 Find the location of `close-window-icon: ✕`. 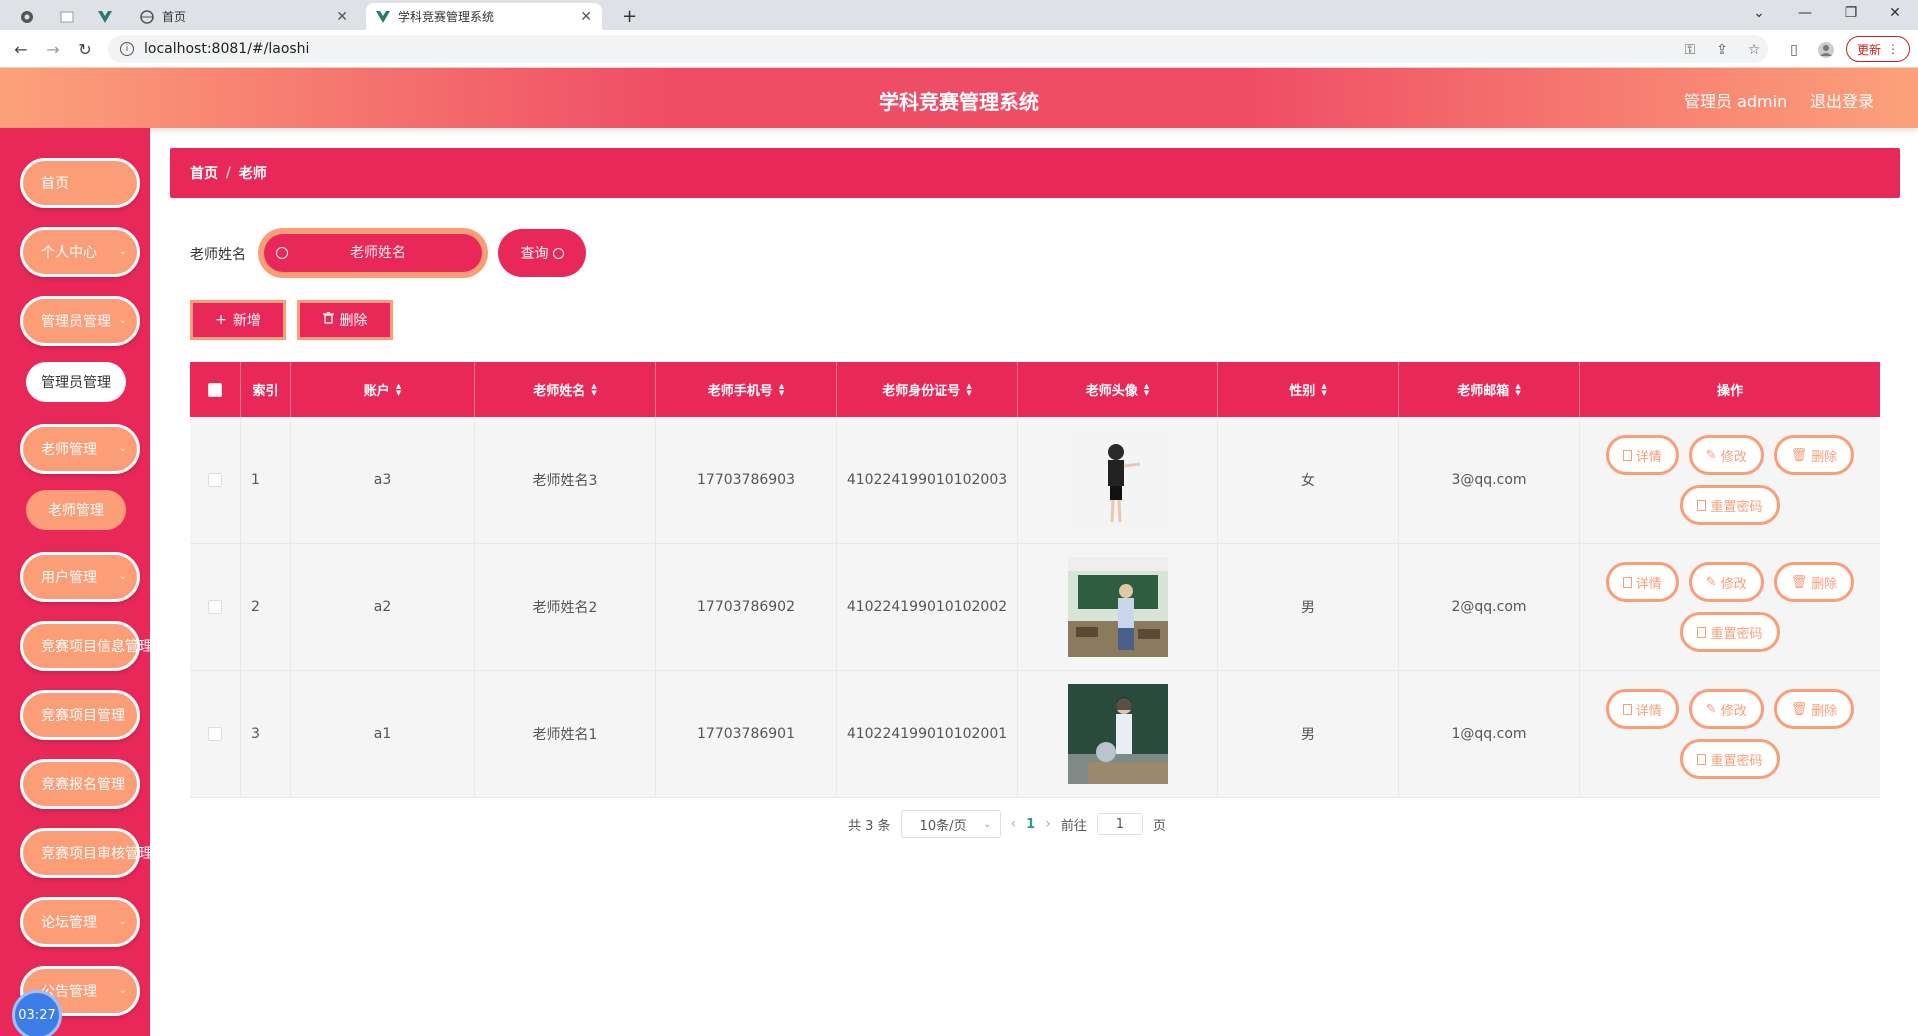

close-window-icon: ✕ is located at coordinates (1895, 13).